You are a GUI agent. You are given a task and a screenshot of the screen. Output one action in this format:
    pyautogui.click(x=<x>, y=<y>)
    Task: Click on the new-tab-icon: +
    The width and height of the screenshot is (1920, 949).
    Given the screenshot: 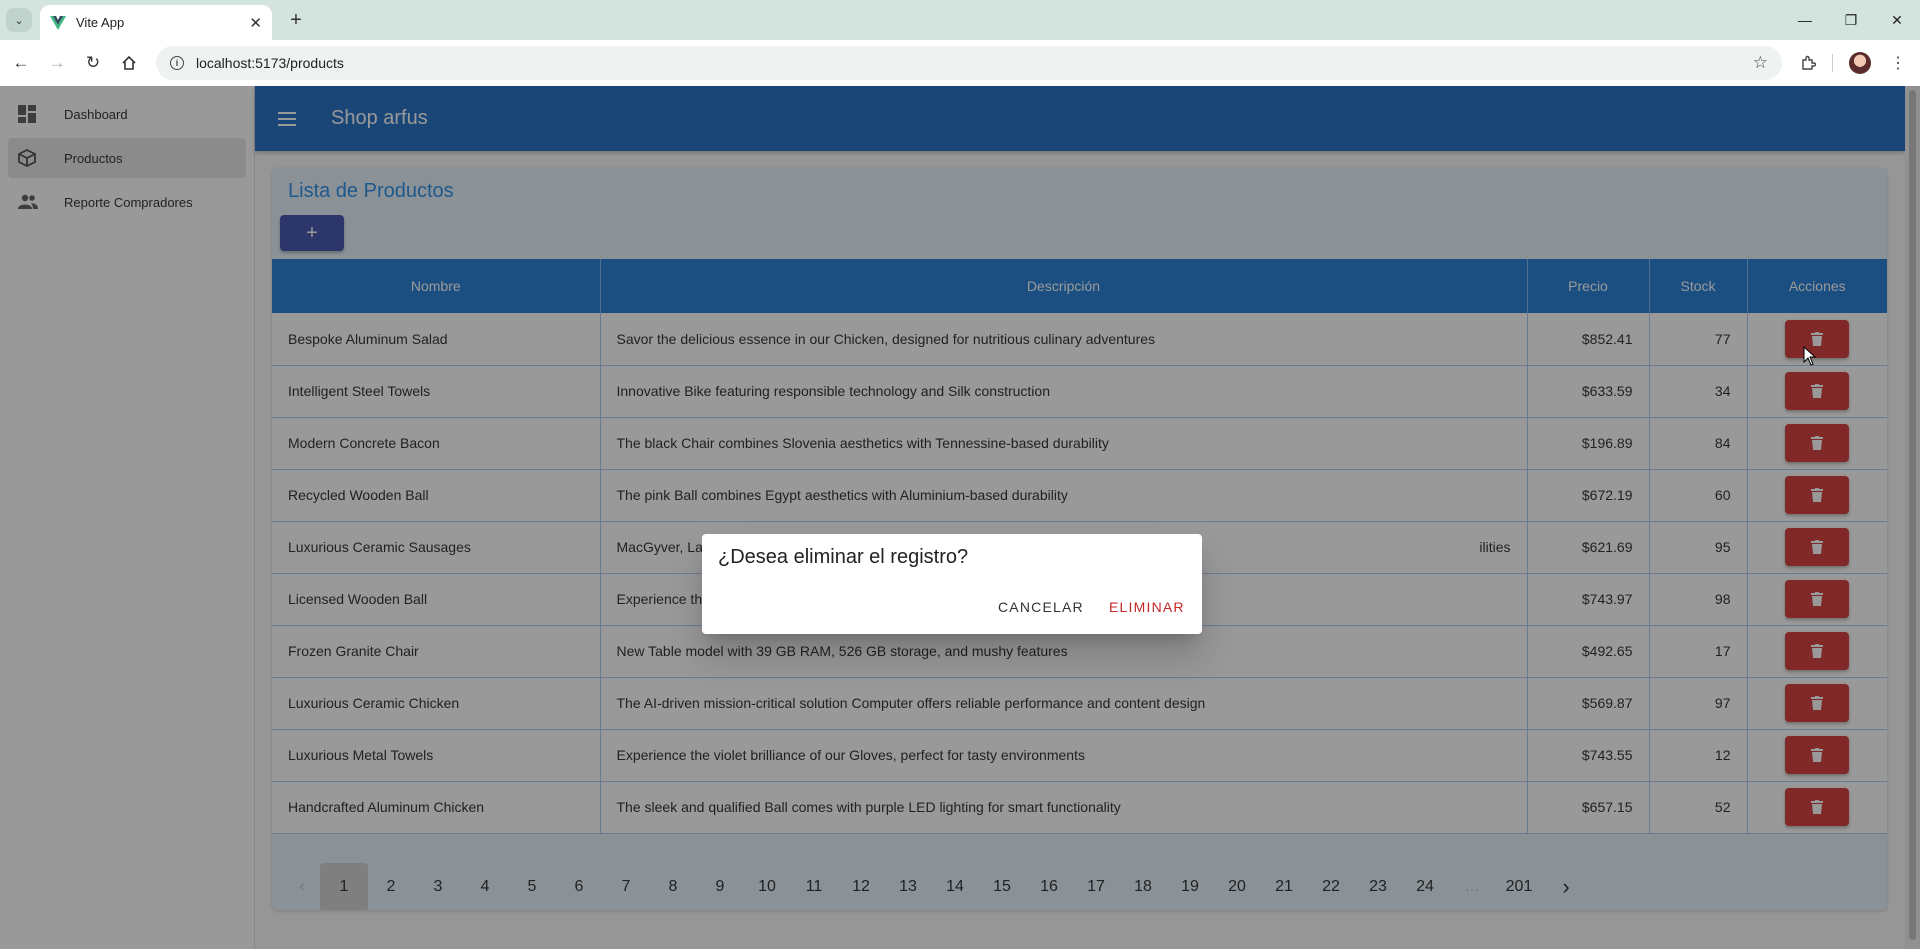 What is the action you would take?
    pyautogui.click(x=296, y=20)
    